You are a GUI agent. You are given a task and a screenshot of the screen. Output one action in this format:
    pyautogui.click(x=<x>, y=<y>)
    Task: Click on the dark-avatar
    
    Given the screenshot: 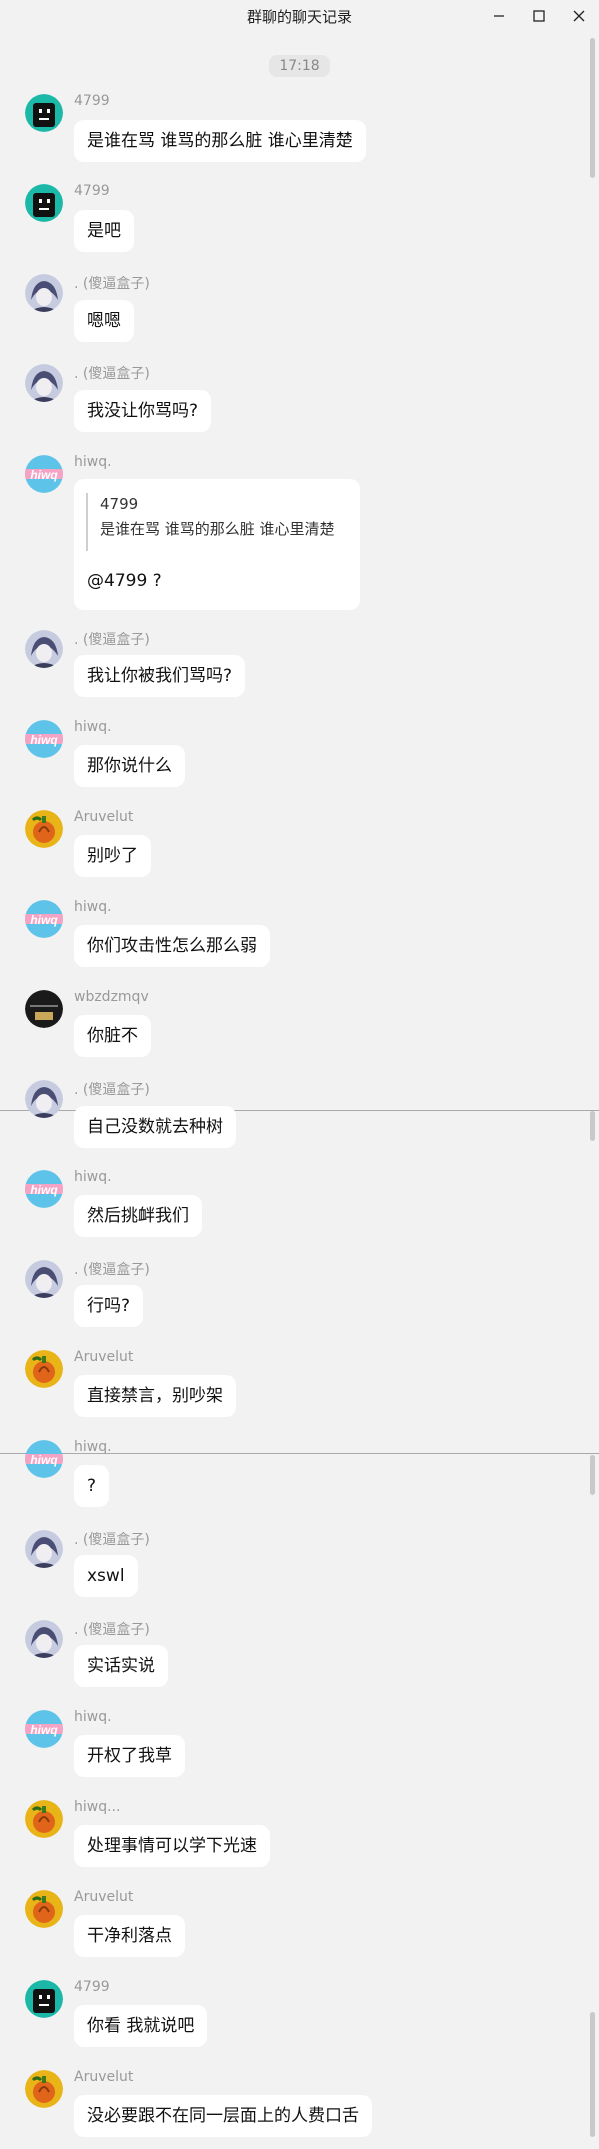 What is the action you would take?
    pyautogui.click(x=44, y=1009)
    